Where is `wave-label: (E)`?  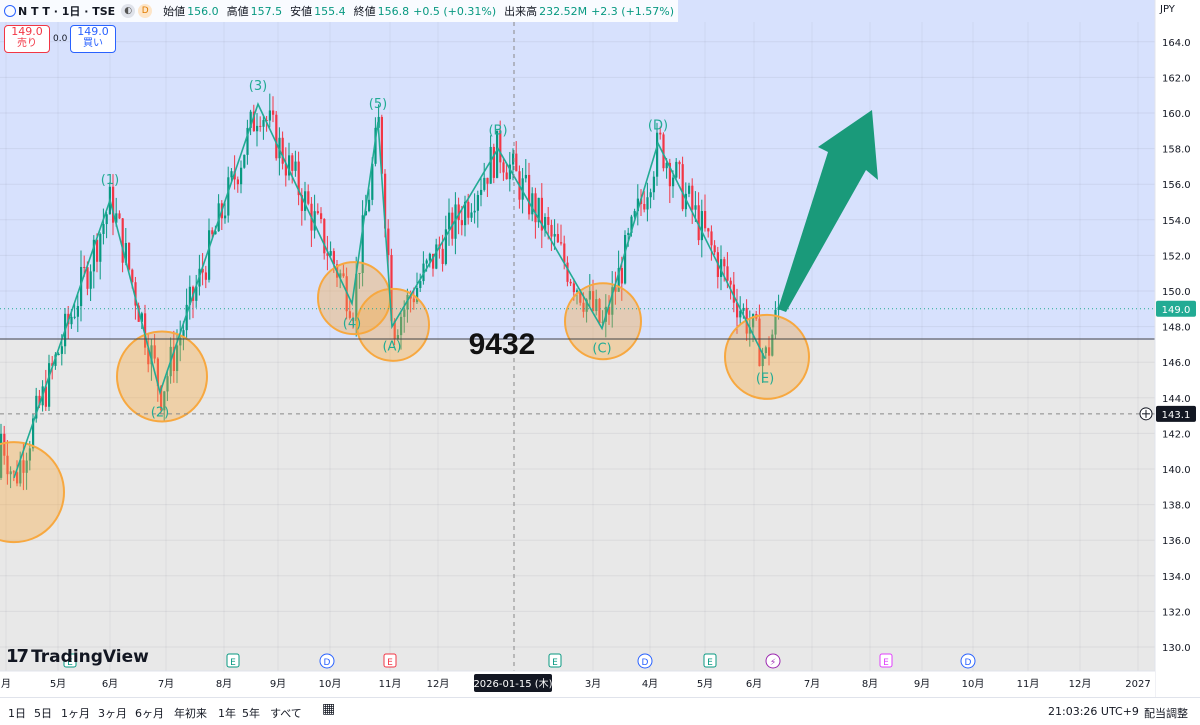 wave-label: (E) is located at coordinates (765, 379).